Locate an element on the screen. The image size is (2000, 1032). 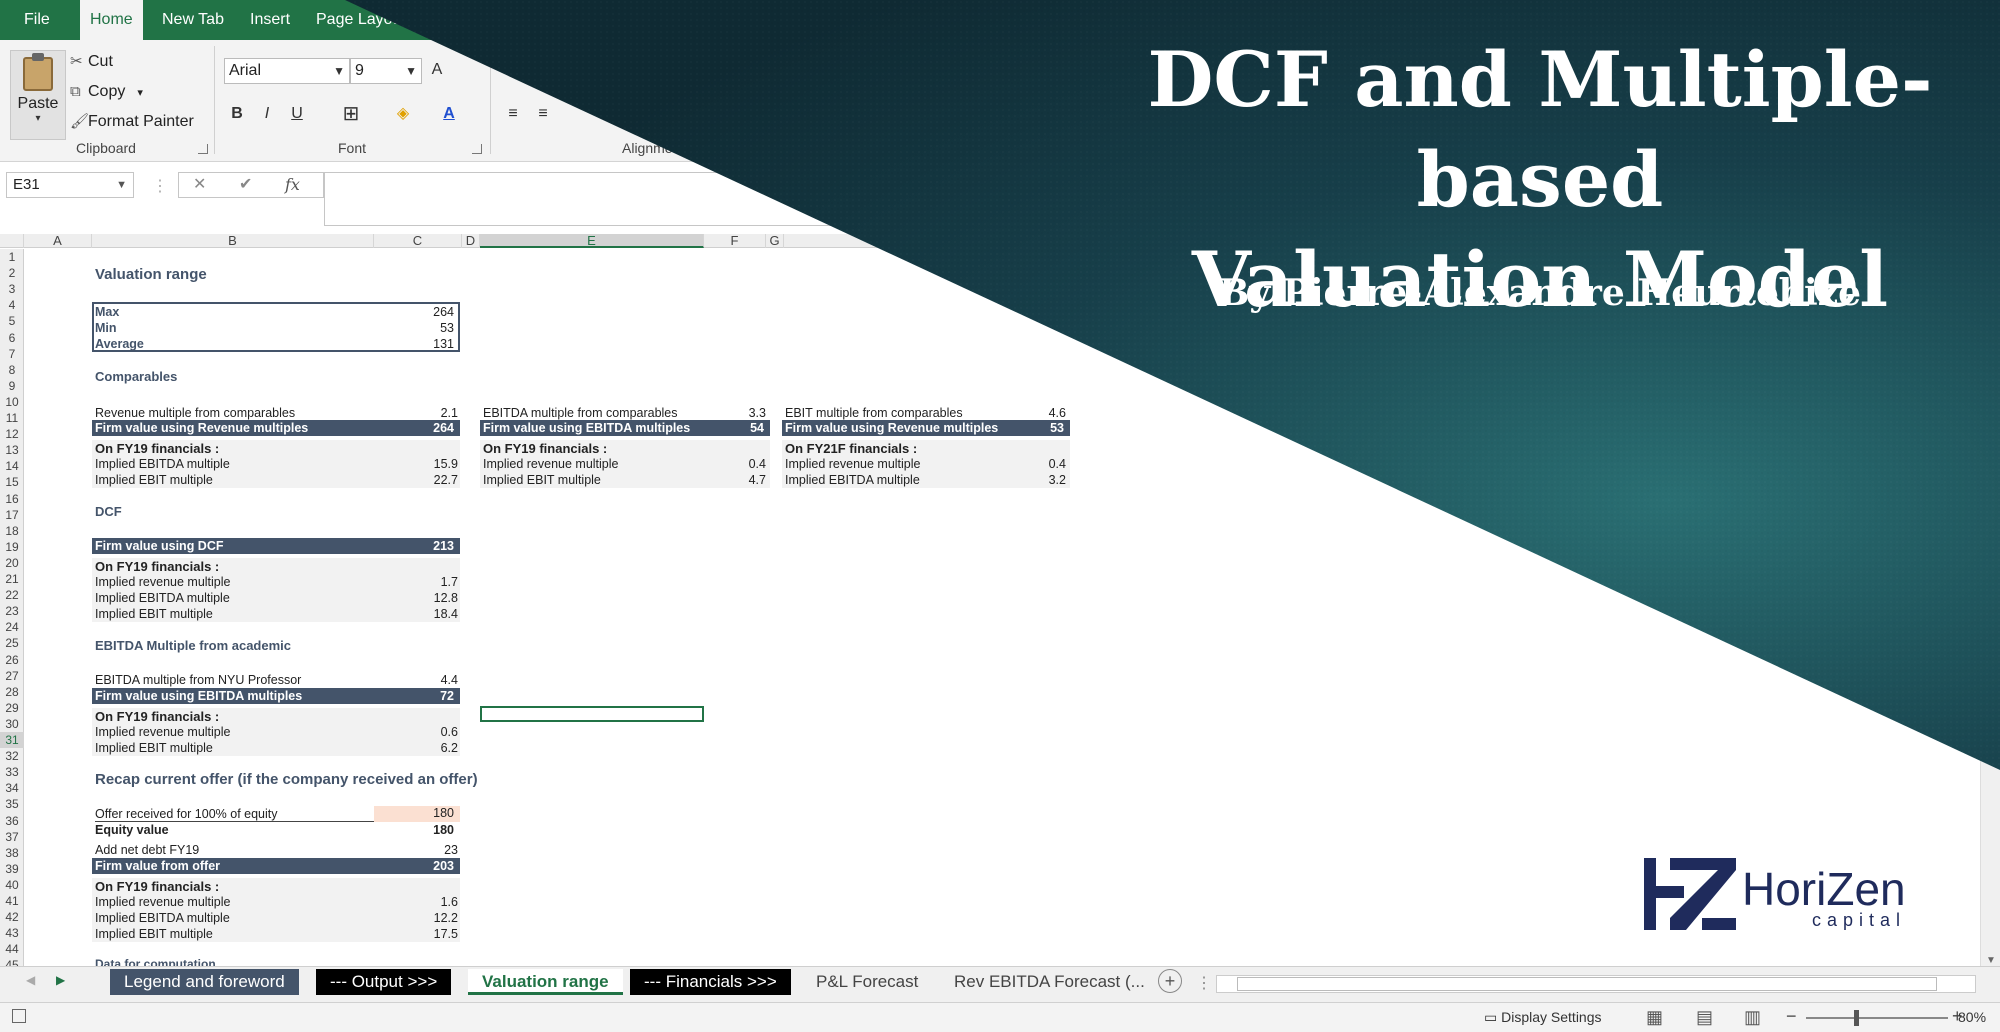
row-header-22: 22 is located at coordinates (12, 595).